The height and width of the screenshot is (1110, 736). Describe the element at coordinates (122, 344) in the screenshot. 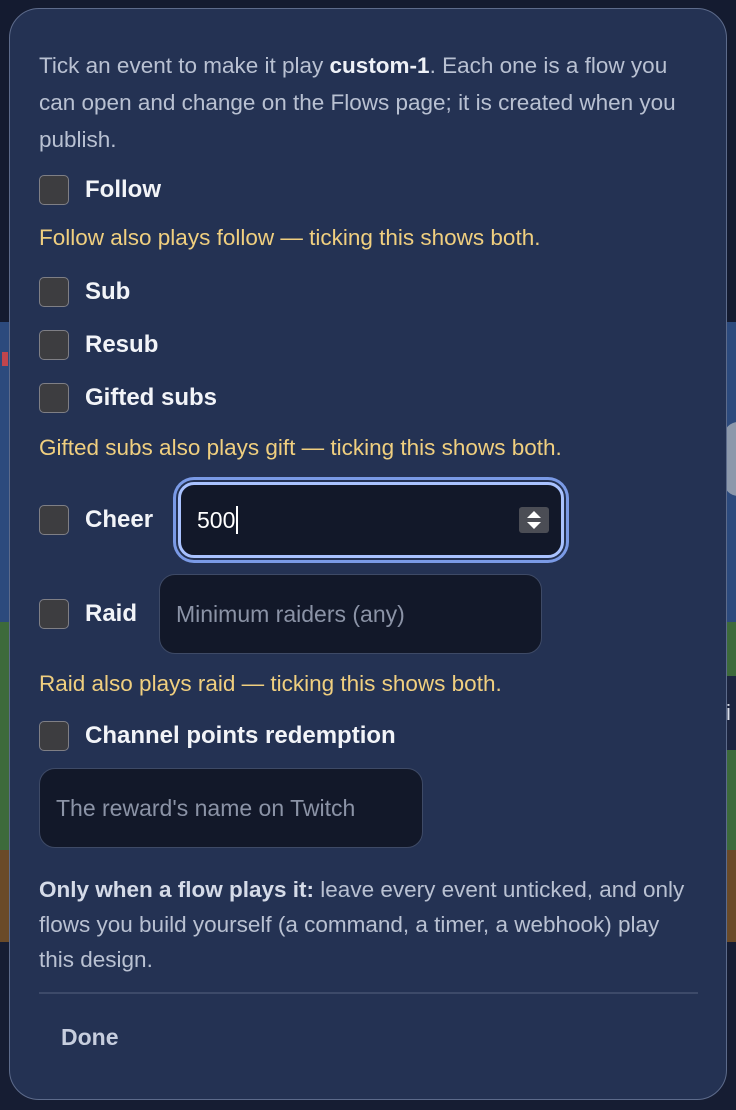

I see `resub-label: Resub` at that location.